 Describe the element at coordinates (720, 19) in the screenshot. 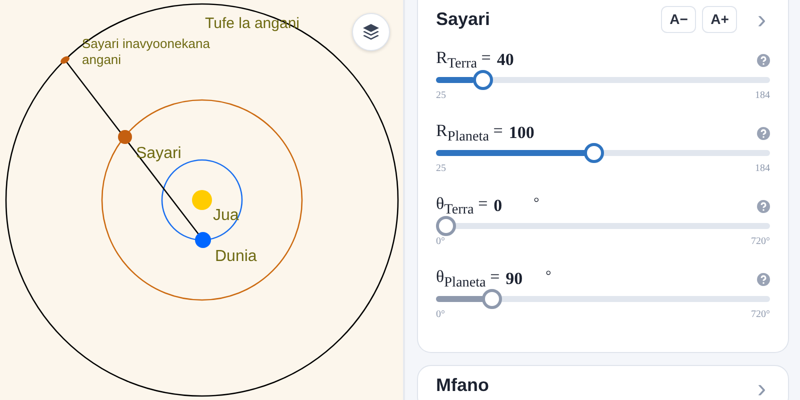

I see `increase-font-button: A+` at that location.